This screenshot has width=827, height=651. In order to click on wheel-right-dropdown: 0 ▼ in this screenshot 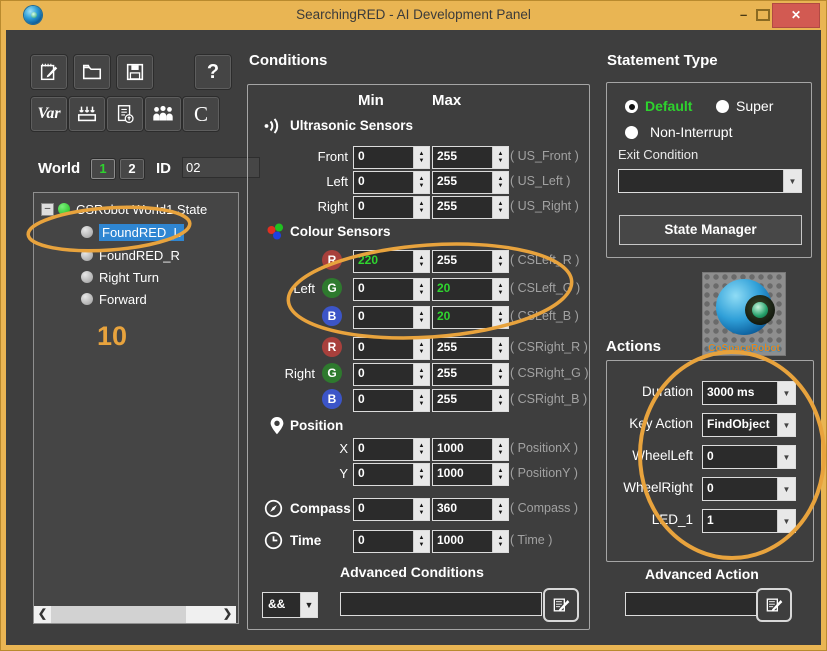, I will do `click(749, 489)`.